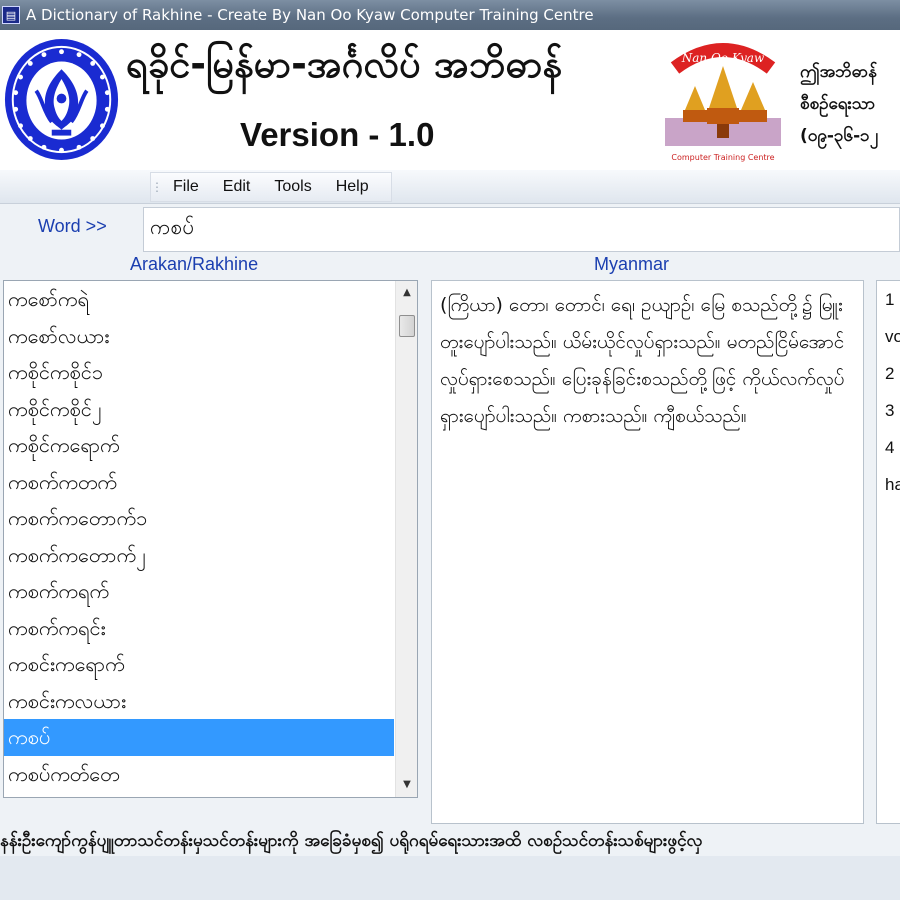 The width and height of the screenshot is (900, 900). What do you see at coordinates (722, 157) in the screenshot?
I see `logo-caption-text: Computer Training Centre` at bounding box center [722, 157].